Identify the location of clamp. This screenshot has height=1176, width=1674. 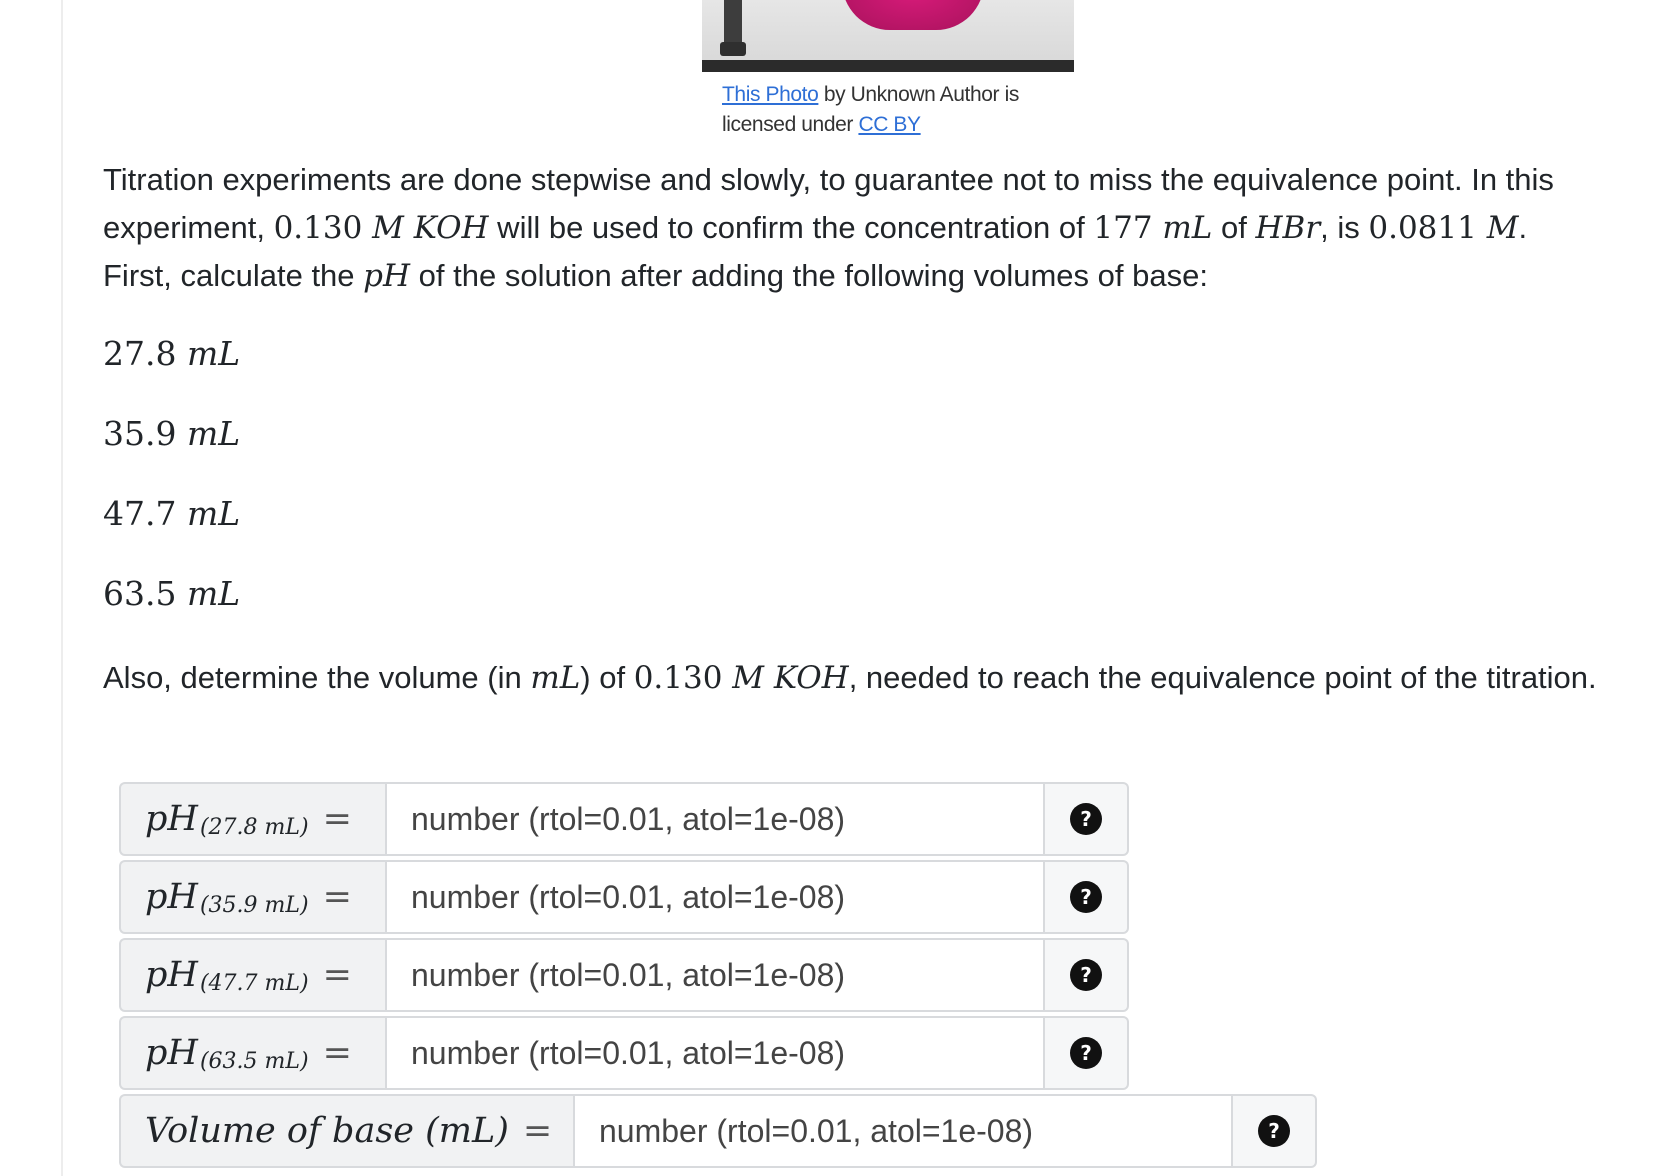
(733, 49).